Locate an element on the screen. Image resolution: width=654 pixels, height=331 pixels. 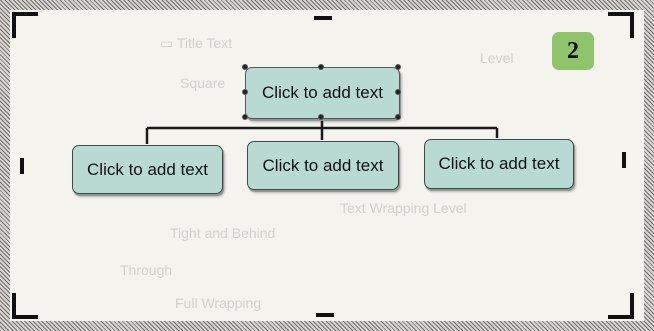
selection-edge-right-handle is located at coordinates (624, 160).